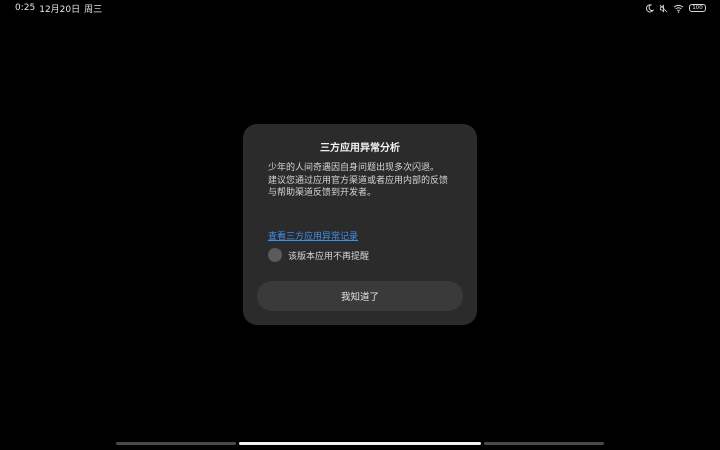 The image size is (720, 450). Describe the element at coordinates (329, 256) in the screenshot. I see `dont-remind-label: 该版本应用不再提醒` at that location.